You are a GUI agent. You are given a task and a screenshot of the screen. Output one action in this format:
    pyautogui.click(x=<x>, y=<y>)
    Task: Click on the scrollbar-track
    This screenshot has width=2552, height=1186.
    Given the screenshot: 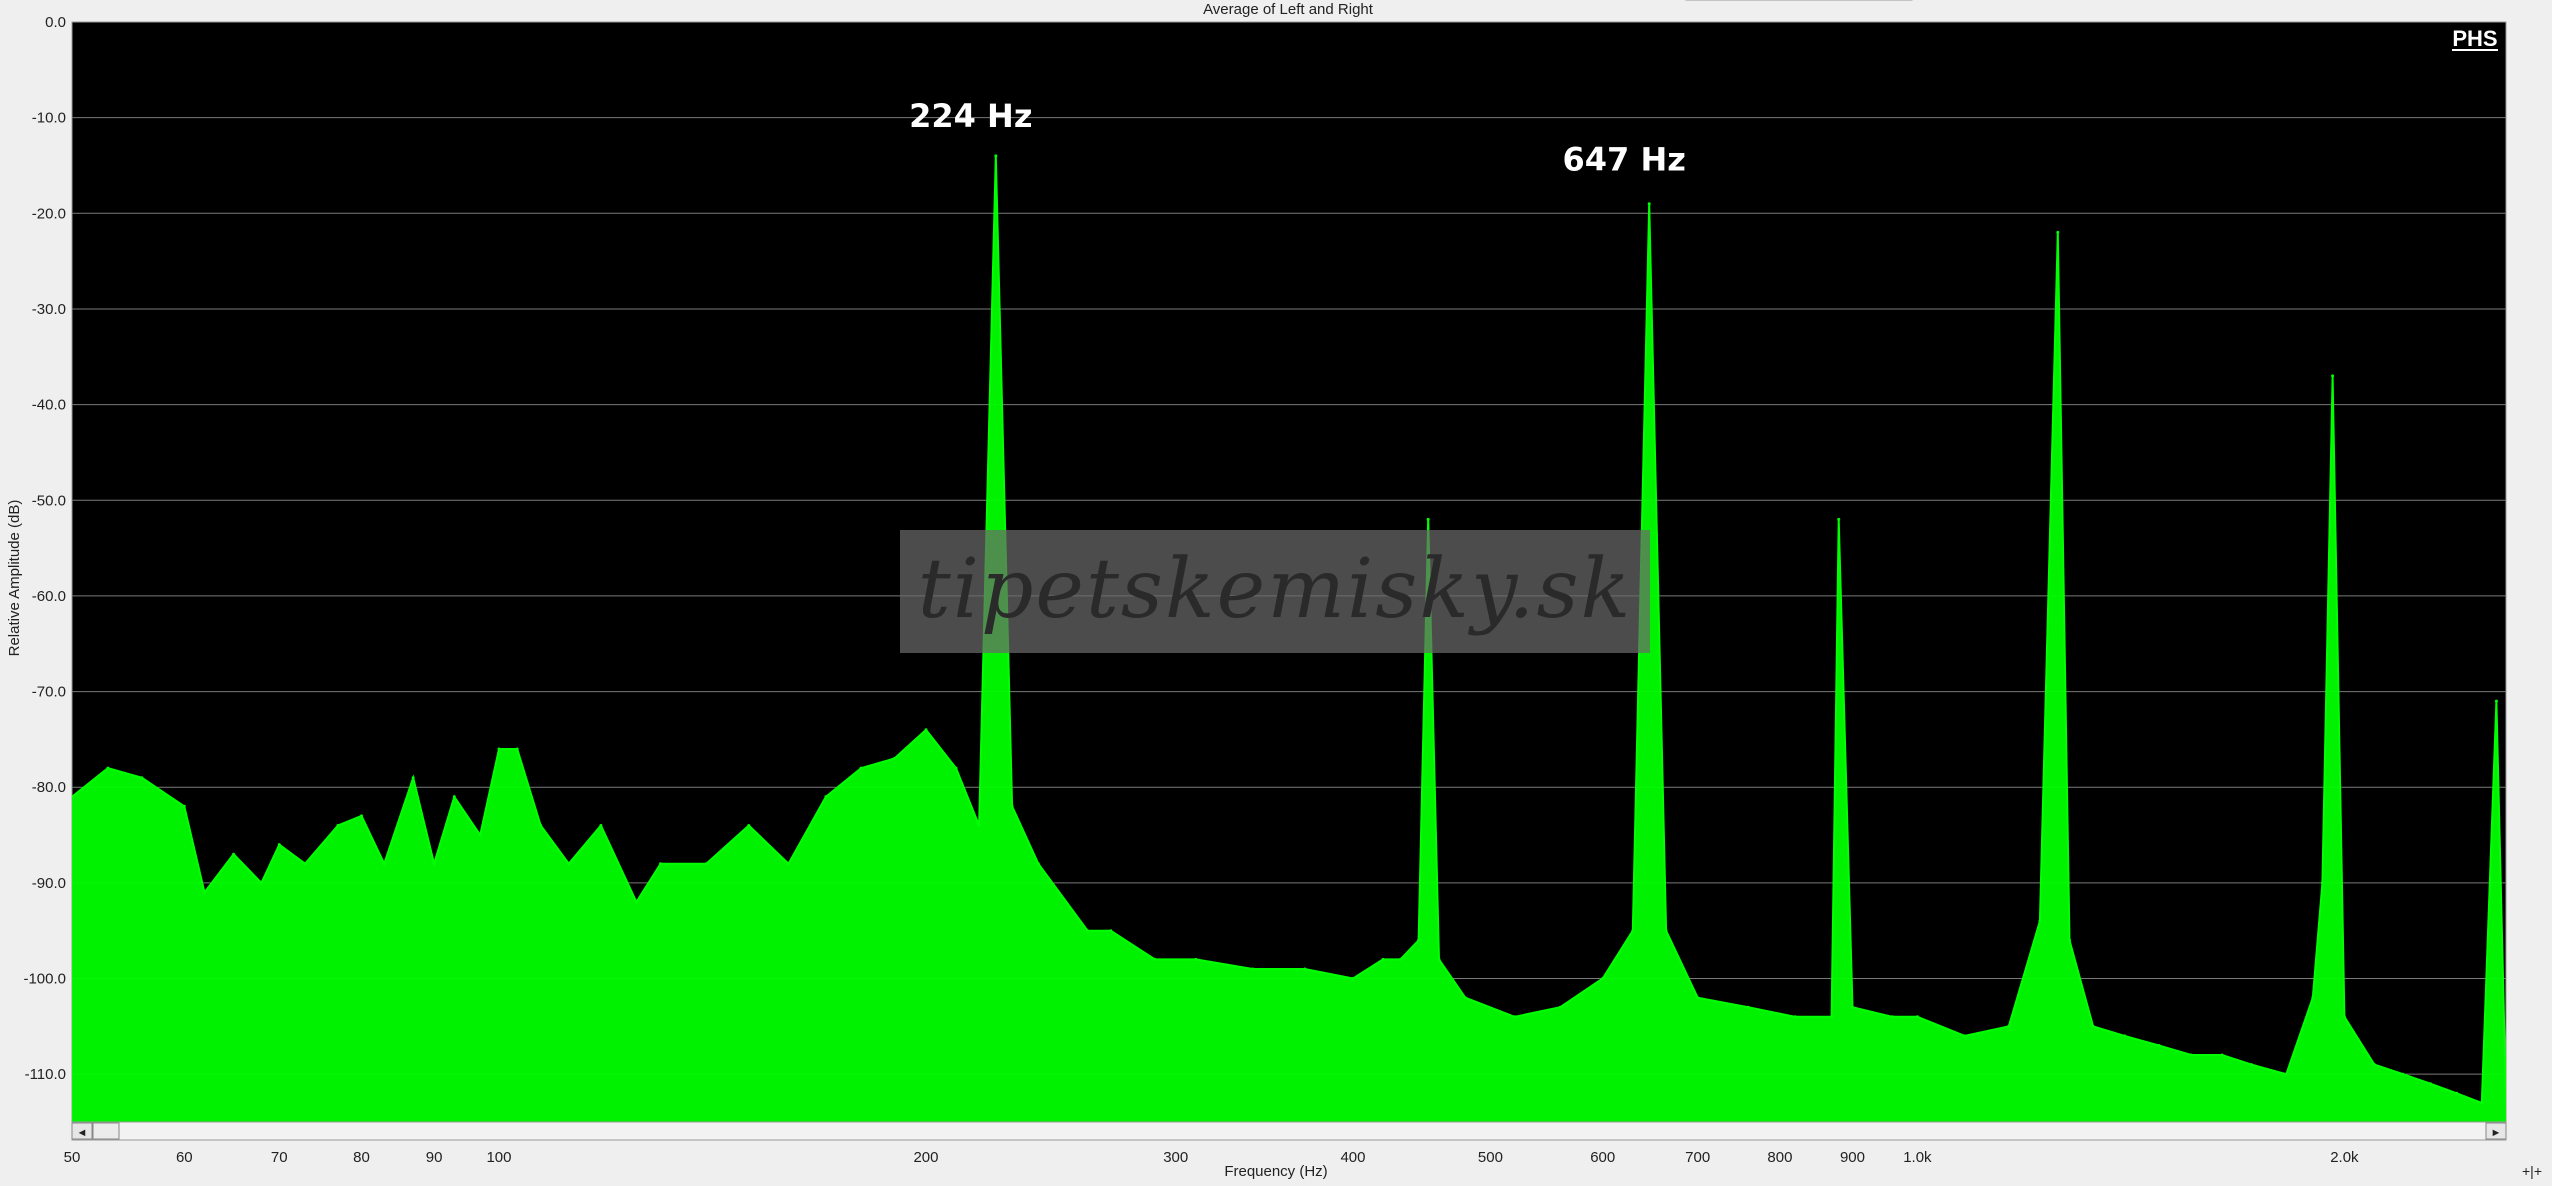 What is the action you would take?
    pyautogui.click(x=1289, y=1131)
    